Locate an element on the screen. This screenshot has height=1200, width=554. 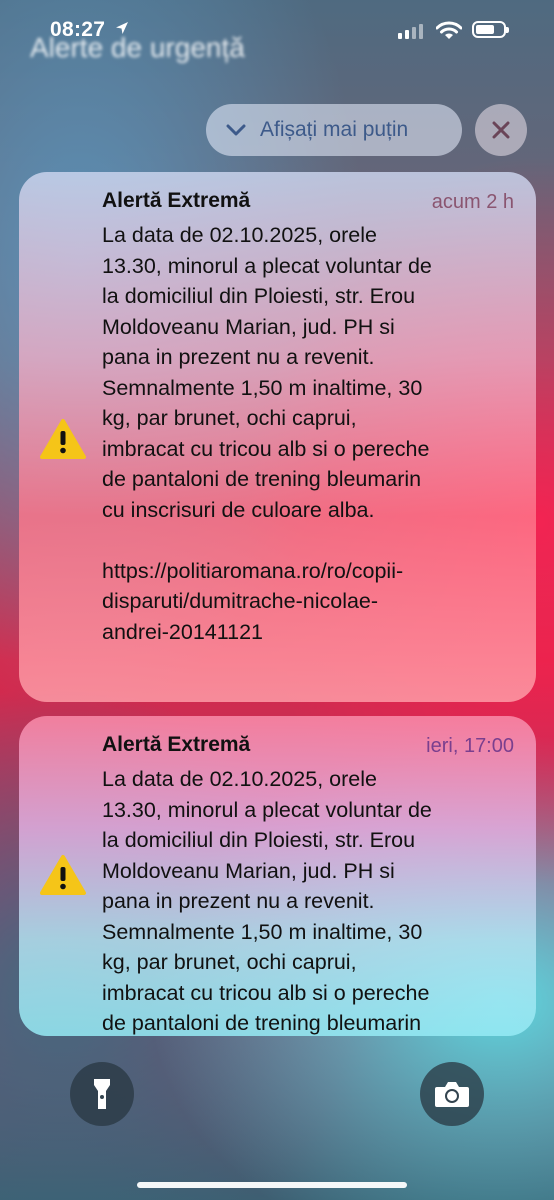
chevron-down-icon is located at coordinates (236, 130).